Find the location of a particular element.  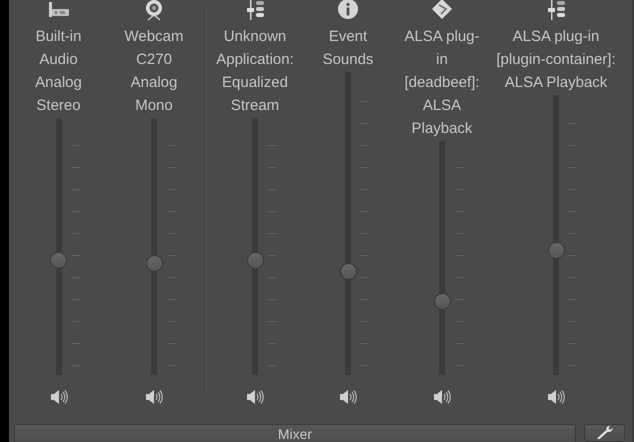

mixer-button: Mixer is located at coordinates (295, 433).